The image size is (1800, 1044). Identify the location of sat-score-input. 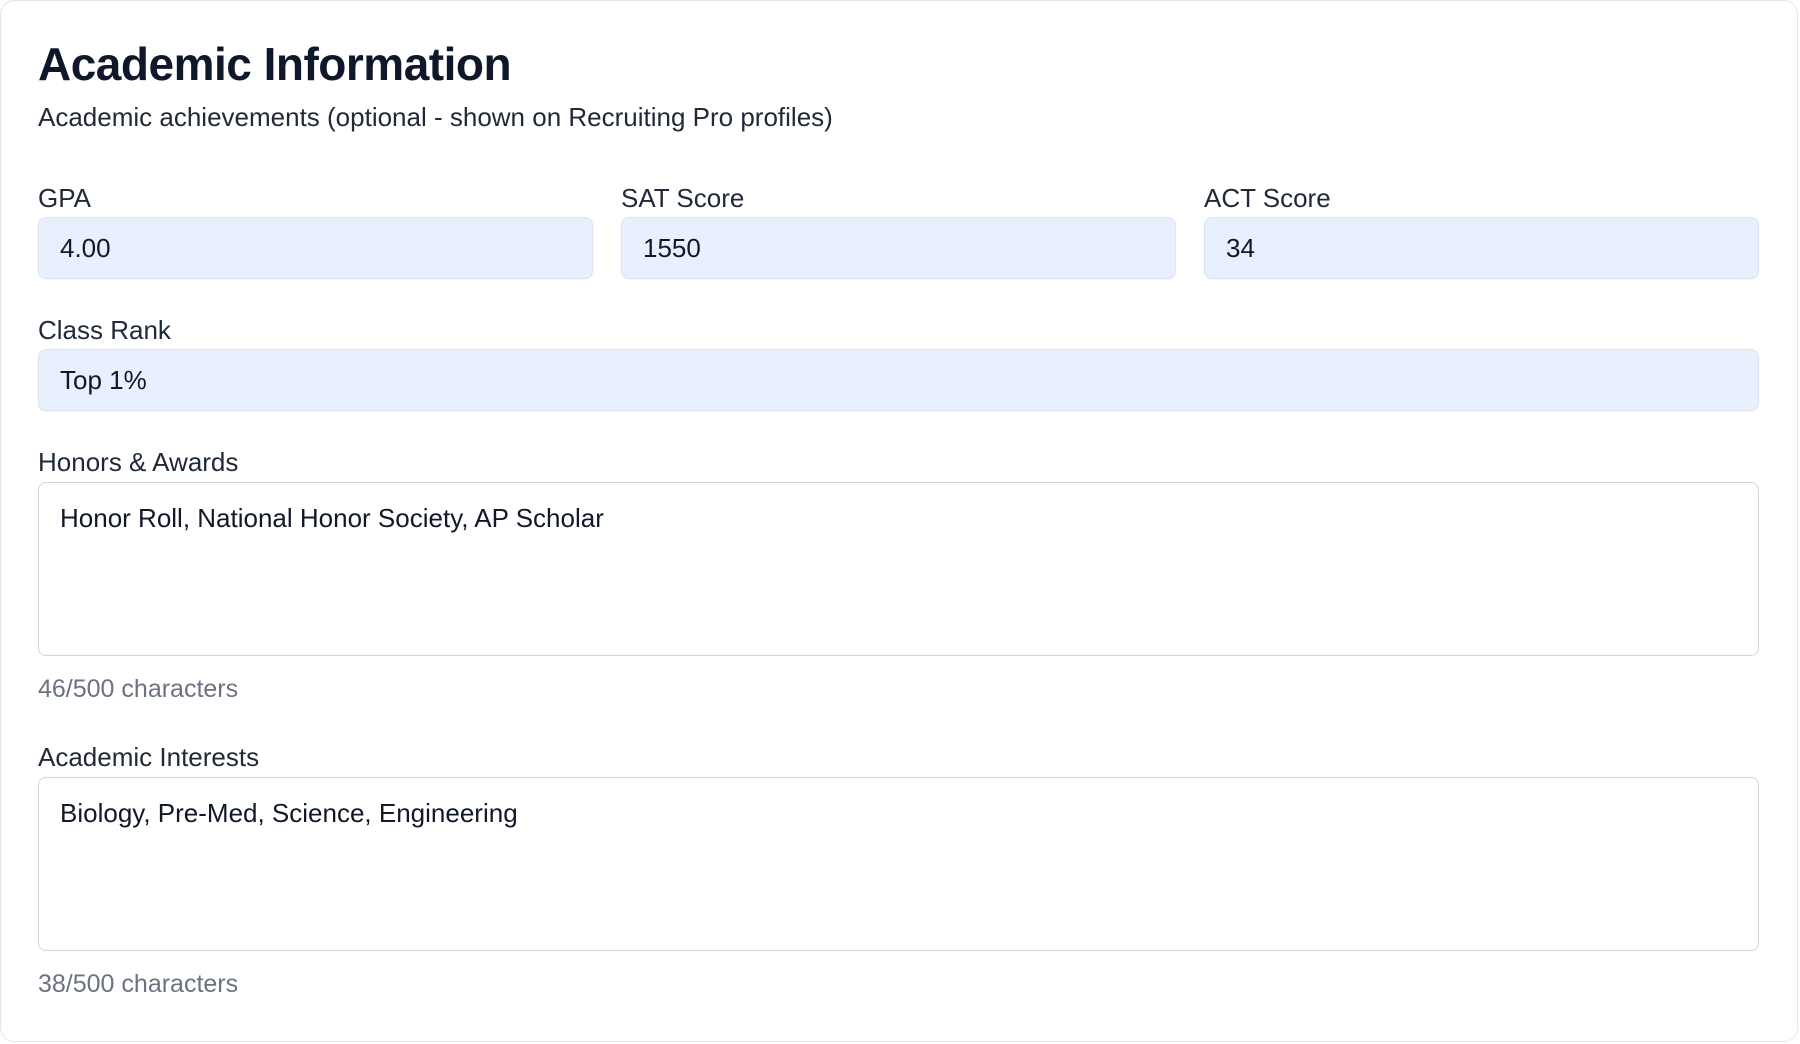
(898, 248).